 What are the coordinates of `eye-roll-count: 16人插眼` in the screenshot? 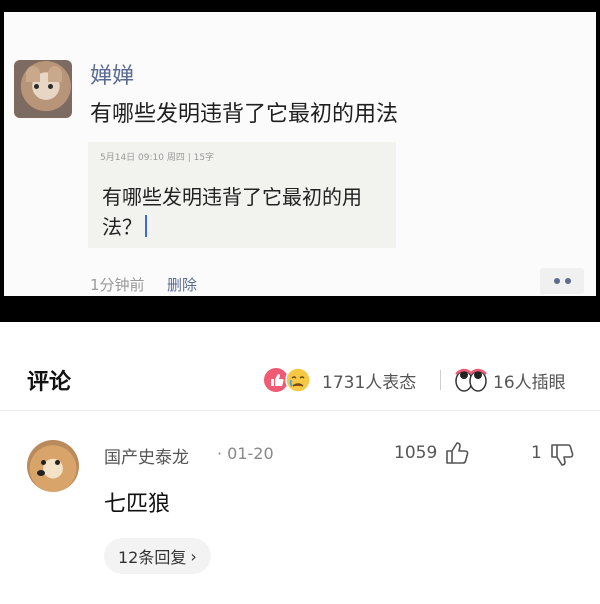 It's located at (529, 380).